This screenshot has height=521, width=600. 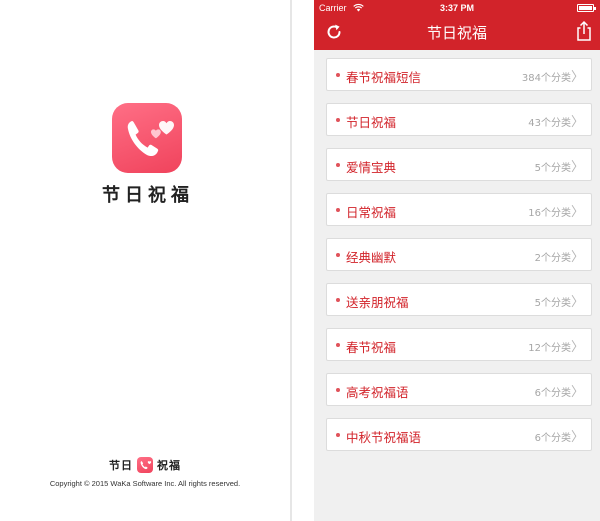 I want to click on clock: 3:37 PM, so click(x=456, y=8).